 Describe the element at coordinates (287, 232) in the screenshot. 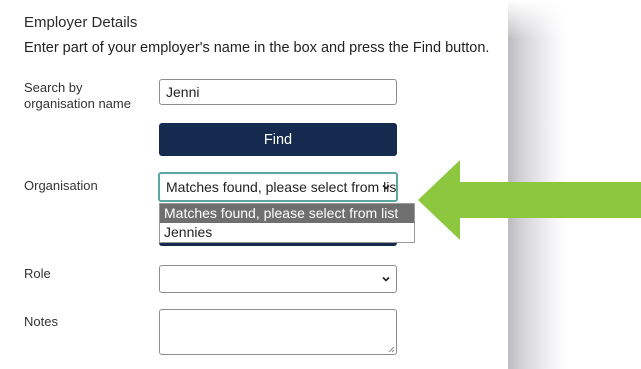

I see `dropdown-option-jennies: Jennies` at that location.